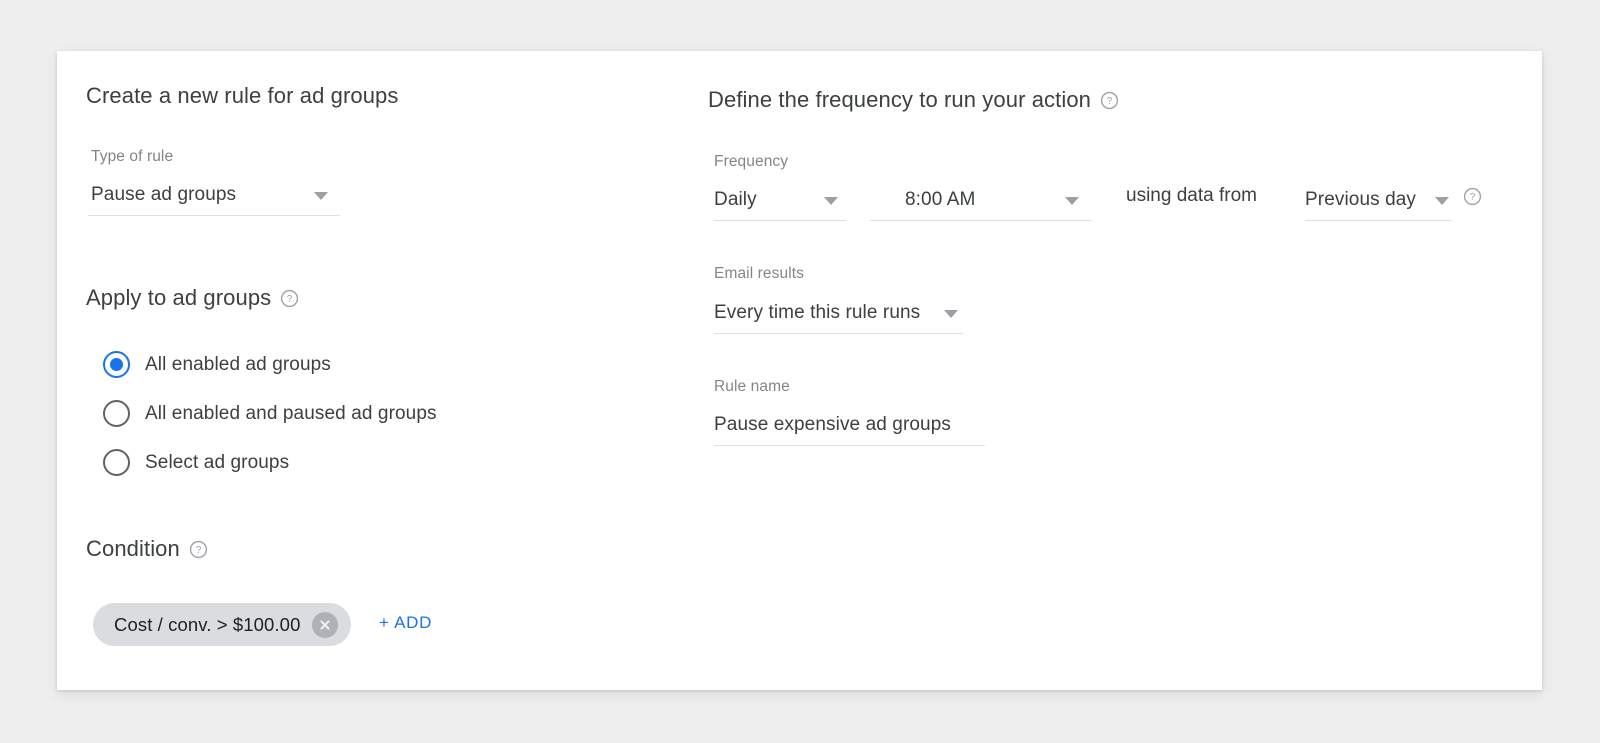 The image size is (1600, 743). I want to click on radio-label: All enabled and paused ad groups, so click(291, 413).